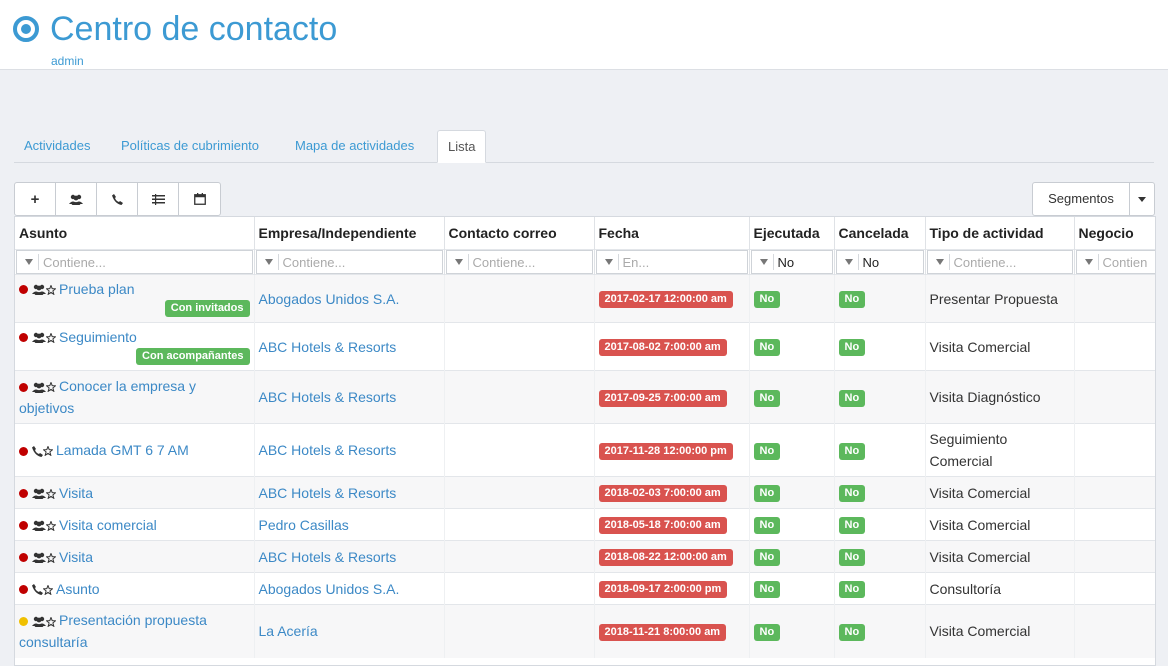 The height and width of the screenshot is (666, 1168). Describe the element at coordinates (672, 298) in the screenshot. I see `cell-fecha: 2017-02-17 12:00:00 am` at that location.